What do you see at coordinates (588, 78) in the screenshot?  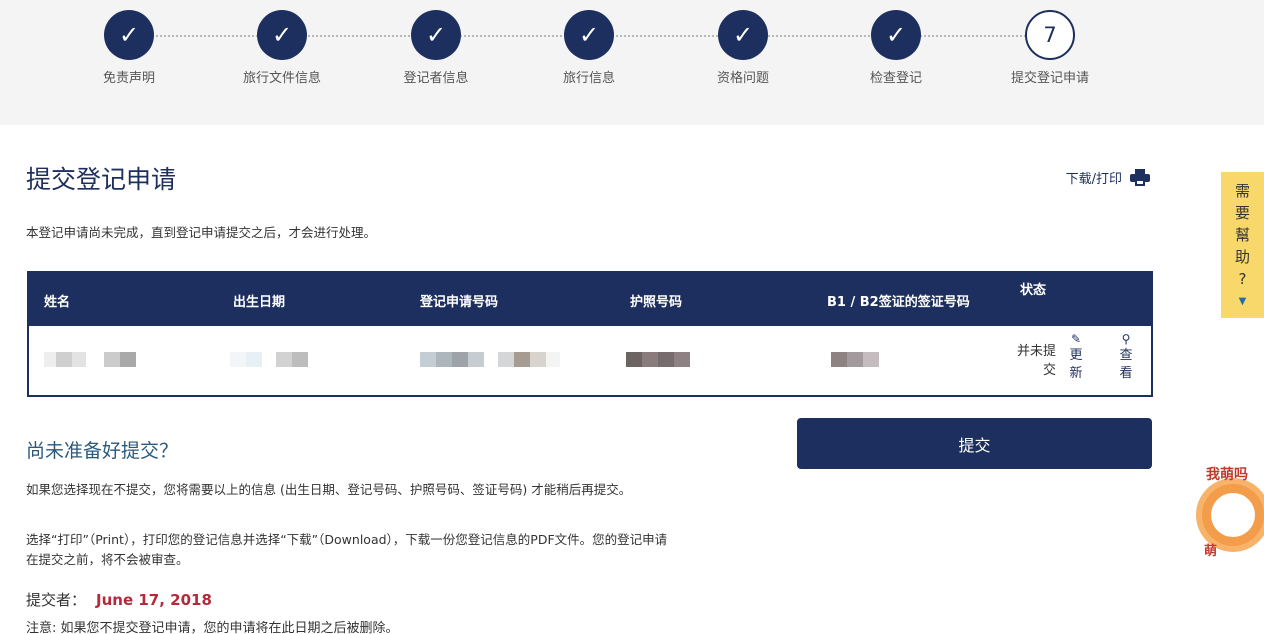 I see `step-label: 旅行信息` at bounding box center [588, 78].